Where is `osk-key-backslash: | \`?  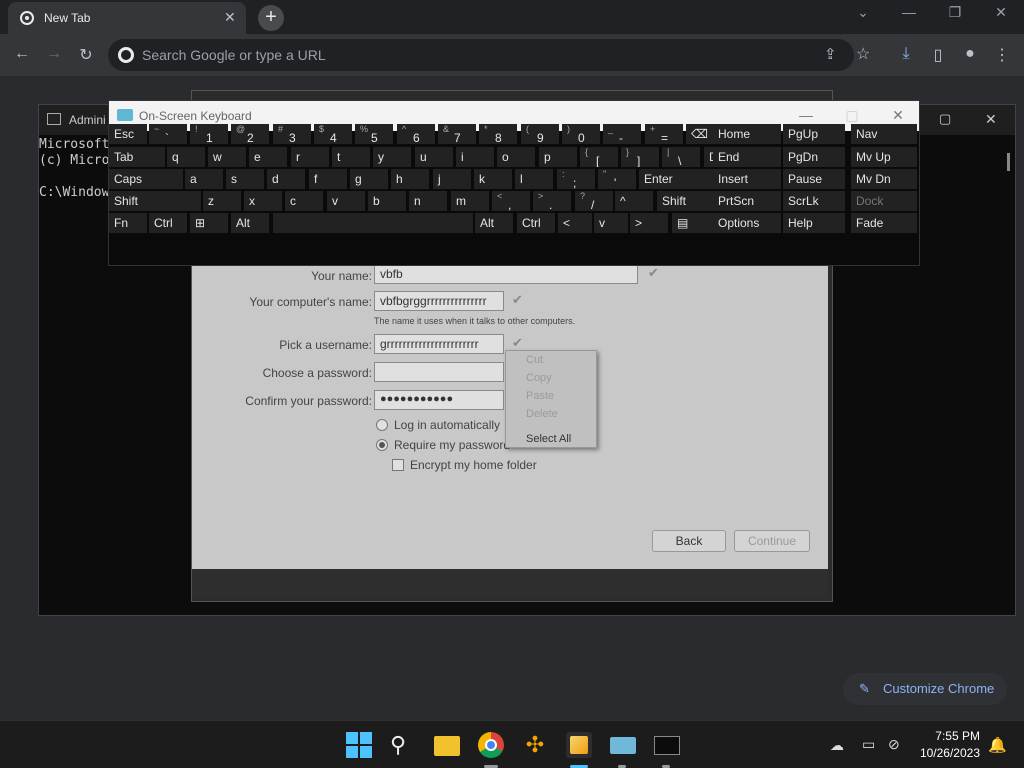
osk-key-backslash: | \ is located at coordinates (681, 157).